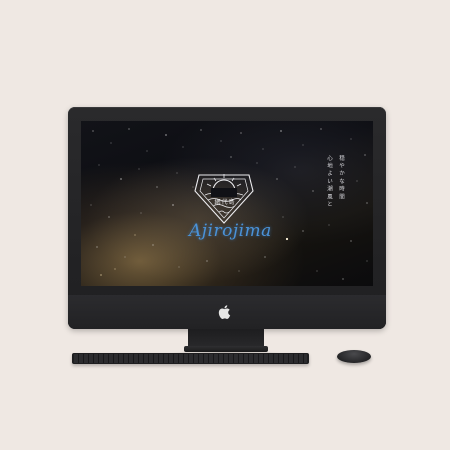 The image size is (450, 450). I want to click on keyboard, so click(190, 358).